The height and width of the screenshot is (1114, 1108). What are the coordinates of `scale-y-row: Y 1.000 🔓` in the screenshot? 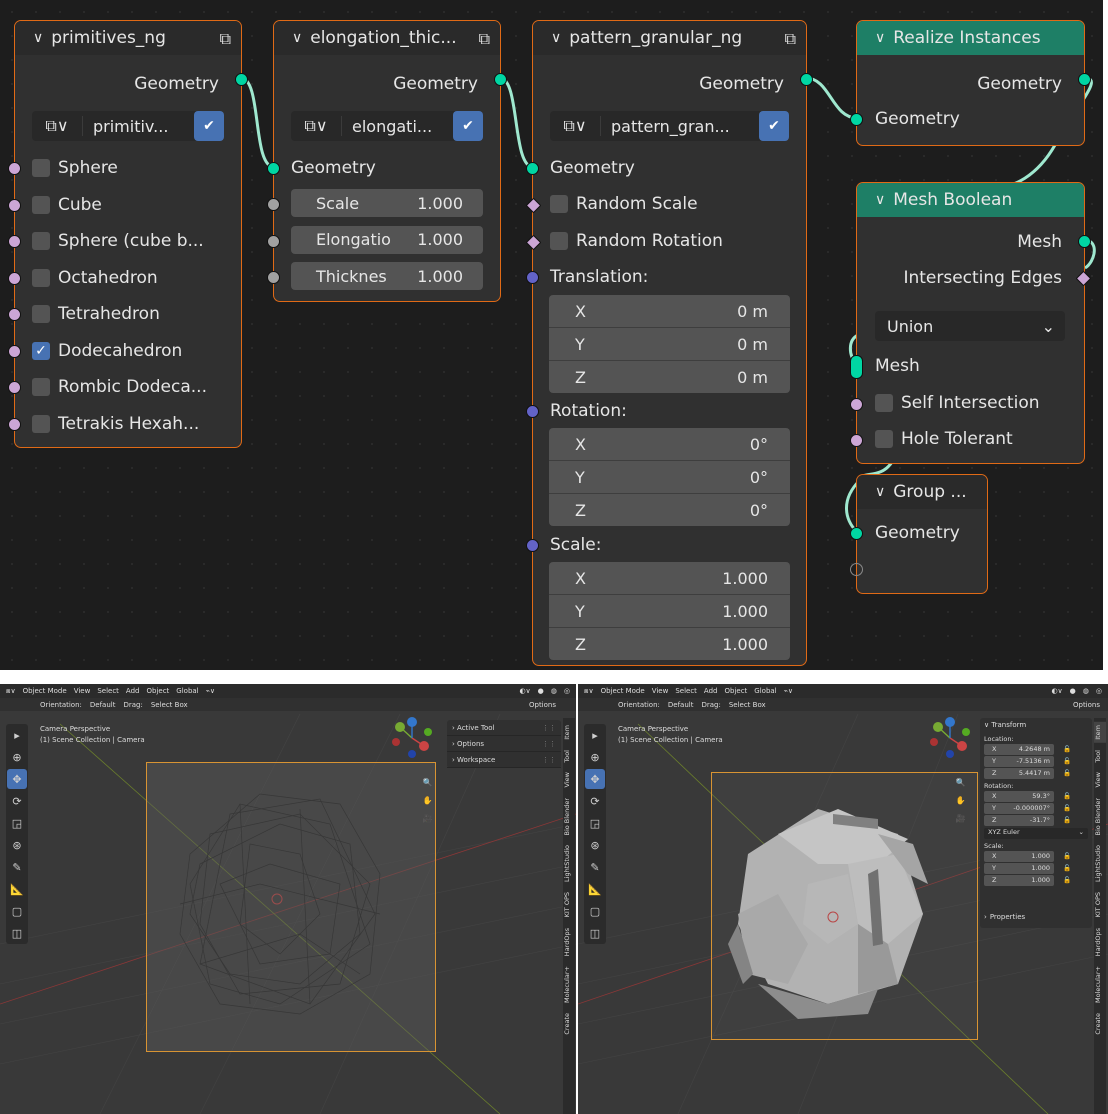 It's located at (1036, 868).